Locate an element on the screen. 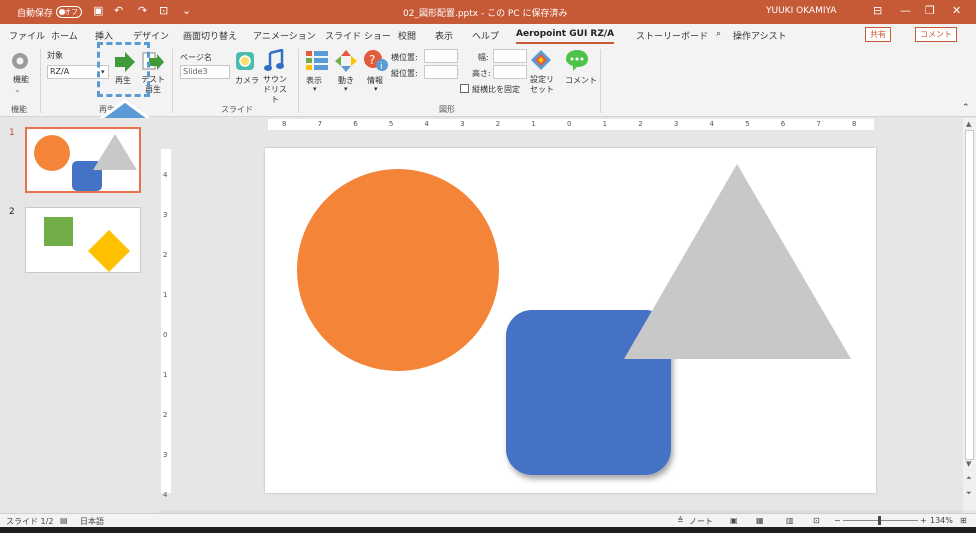  search-icon: ⌕ is located at coordinates (718, 34).